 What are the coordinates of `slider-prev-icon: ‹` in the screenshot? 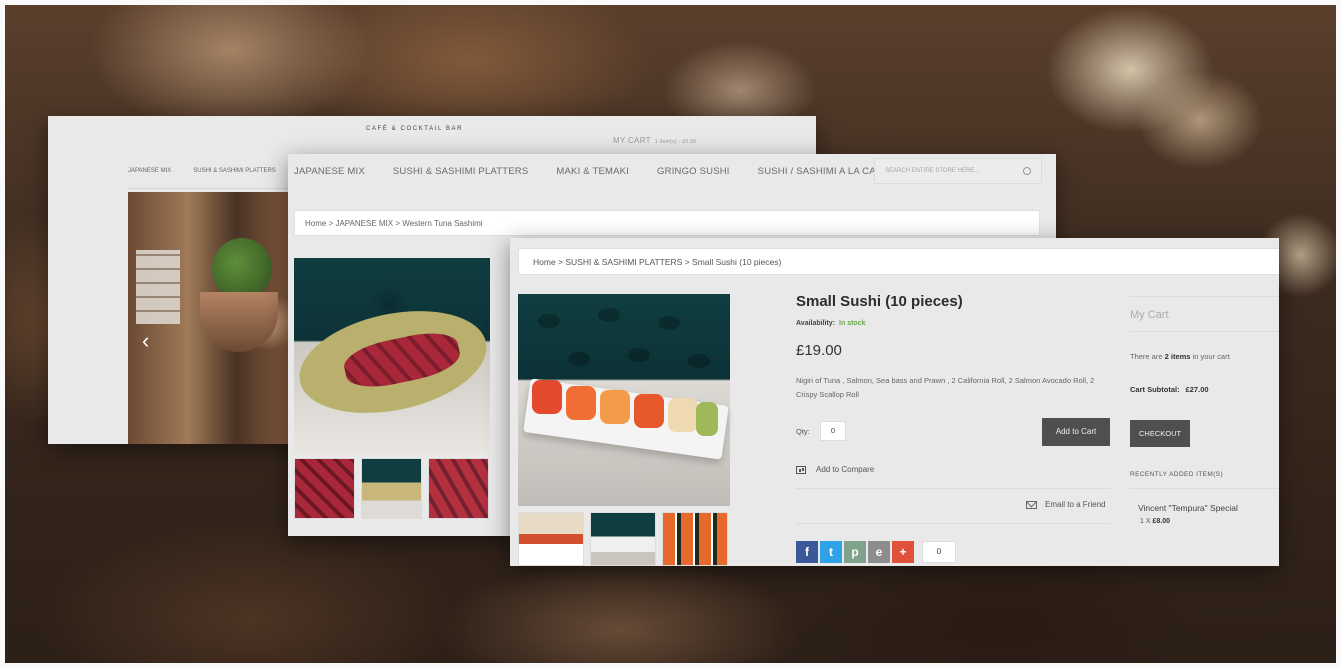 It's located at (145, 341).